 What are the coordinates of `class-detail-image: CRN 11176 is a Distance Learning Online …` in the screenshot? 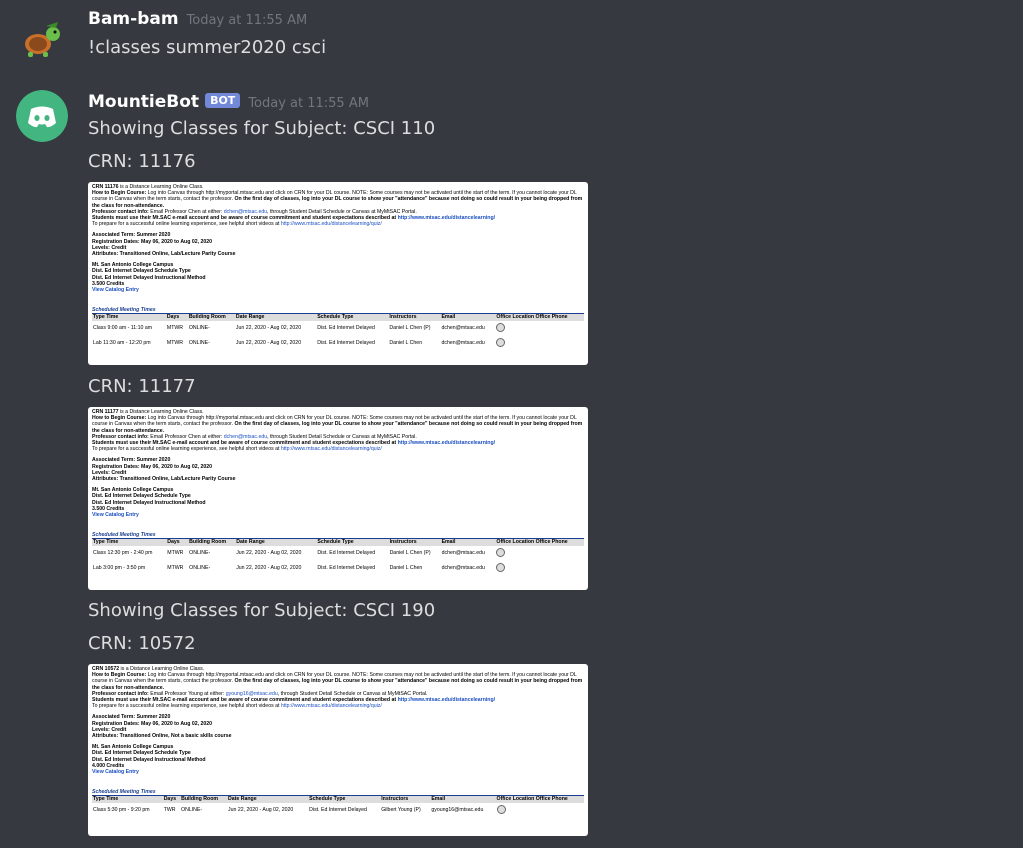 It's located at (338, 273).